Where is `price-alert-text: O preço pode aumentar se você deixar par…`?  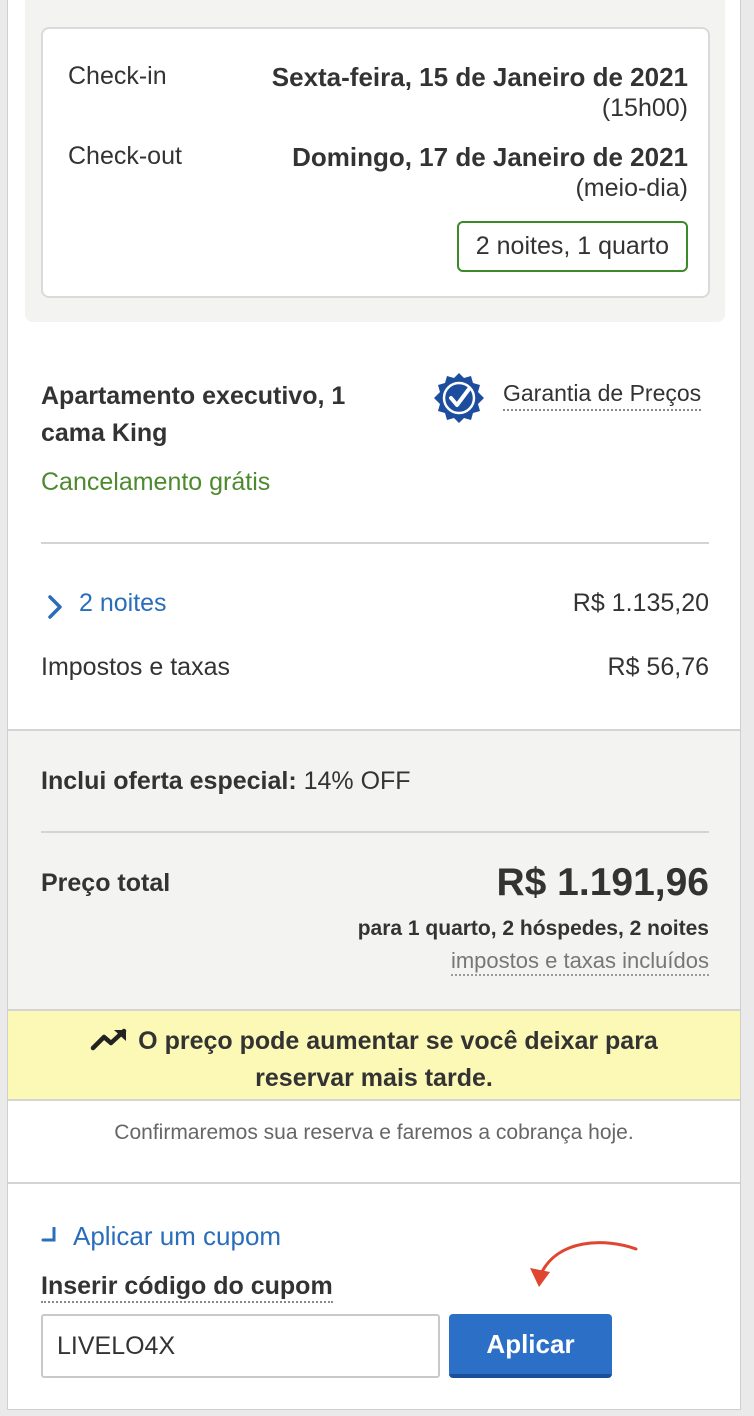
price-alert-text: O preço pode aumentar se você deixar par… is located at coordinates (398, 1059).